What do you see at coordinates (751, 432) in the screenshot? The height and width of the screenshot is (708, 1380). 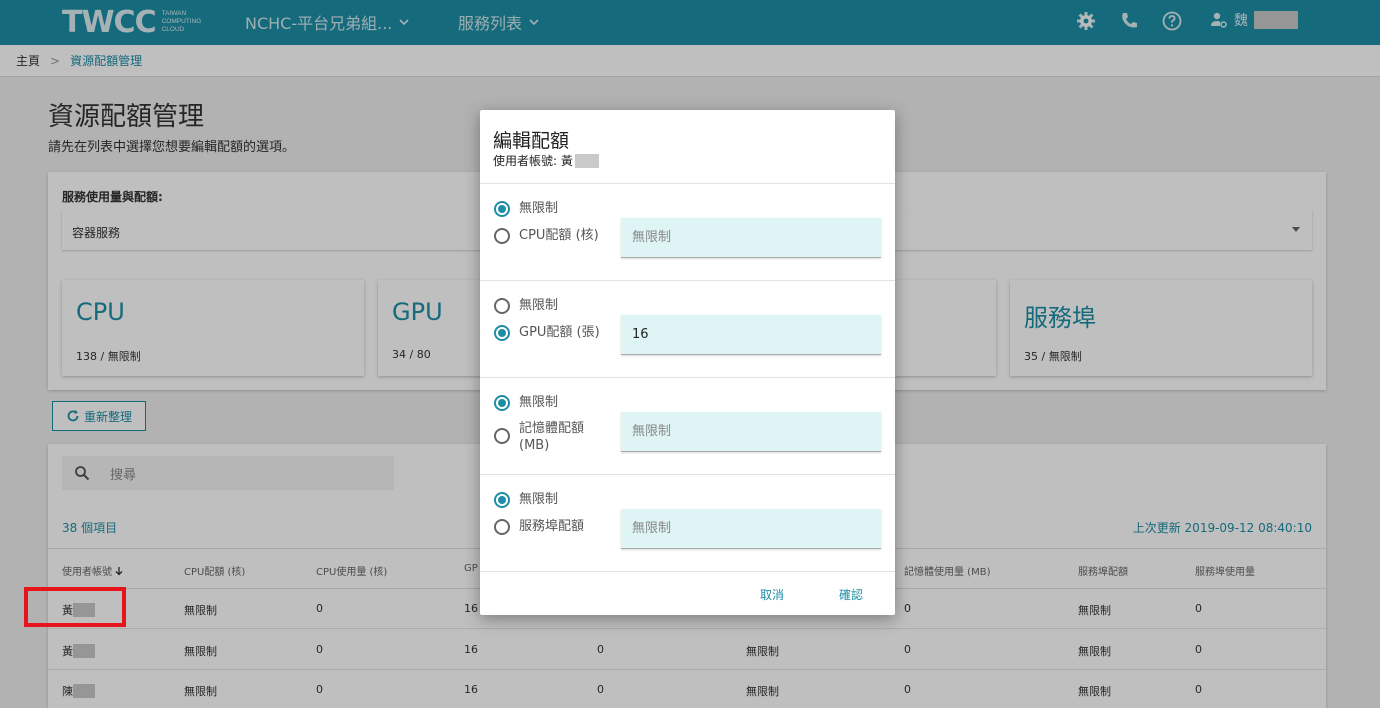 I see `memory-quota-input` at bounding box center [751, 432].